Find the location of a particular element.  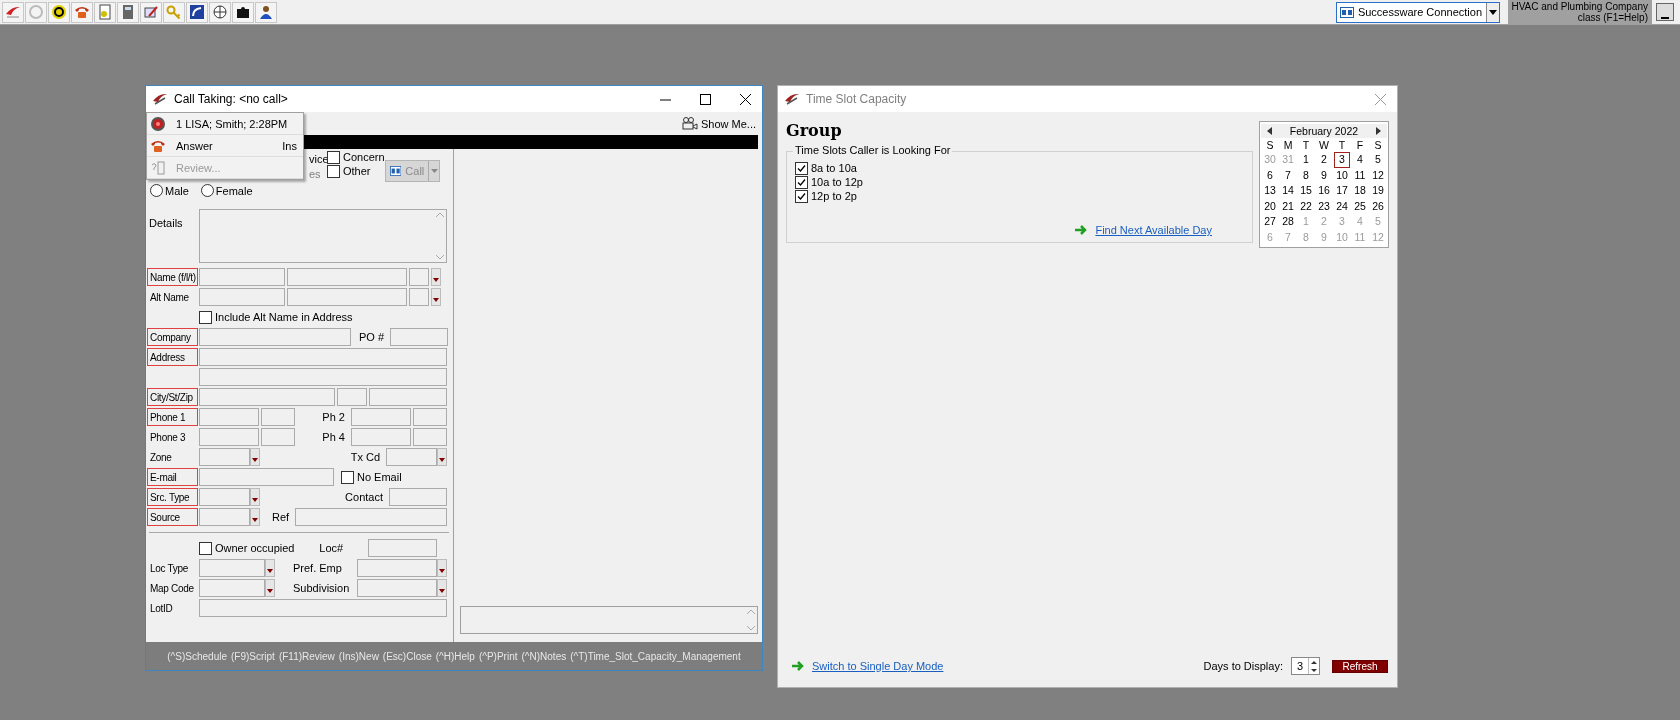

calendar-day: 5 is located at coordinates (1378, 160).